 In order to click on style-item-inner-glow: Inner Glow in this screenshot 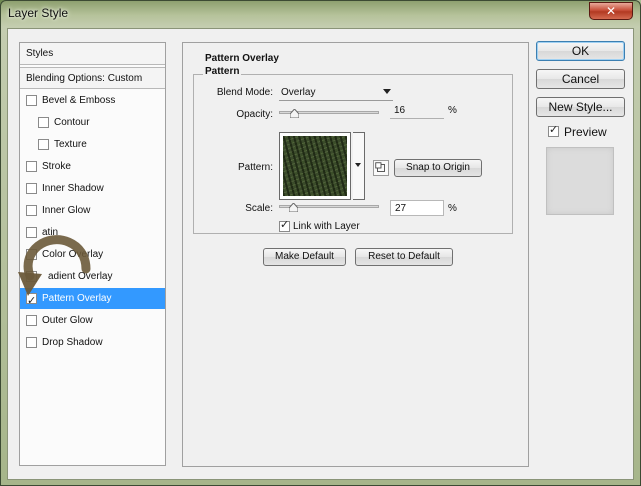, I will do `click(92, 210)`.